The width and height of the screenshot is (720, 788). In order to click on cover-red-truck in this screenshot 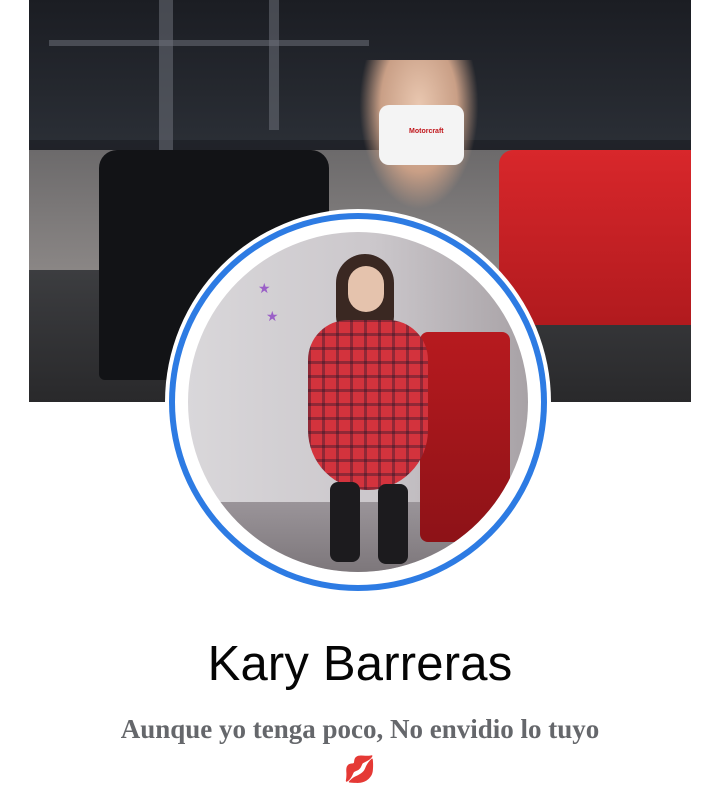, I will do `click(595, 237)`.